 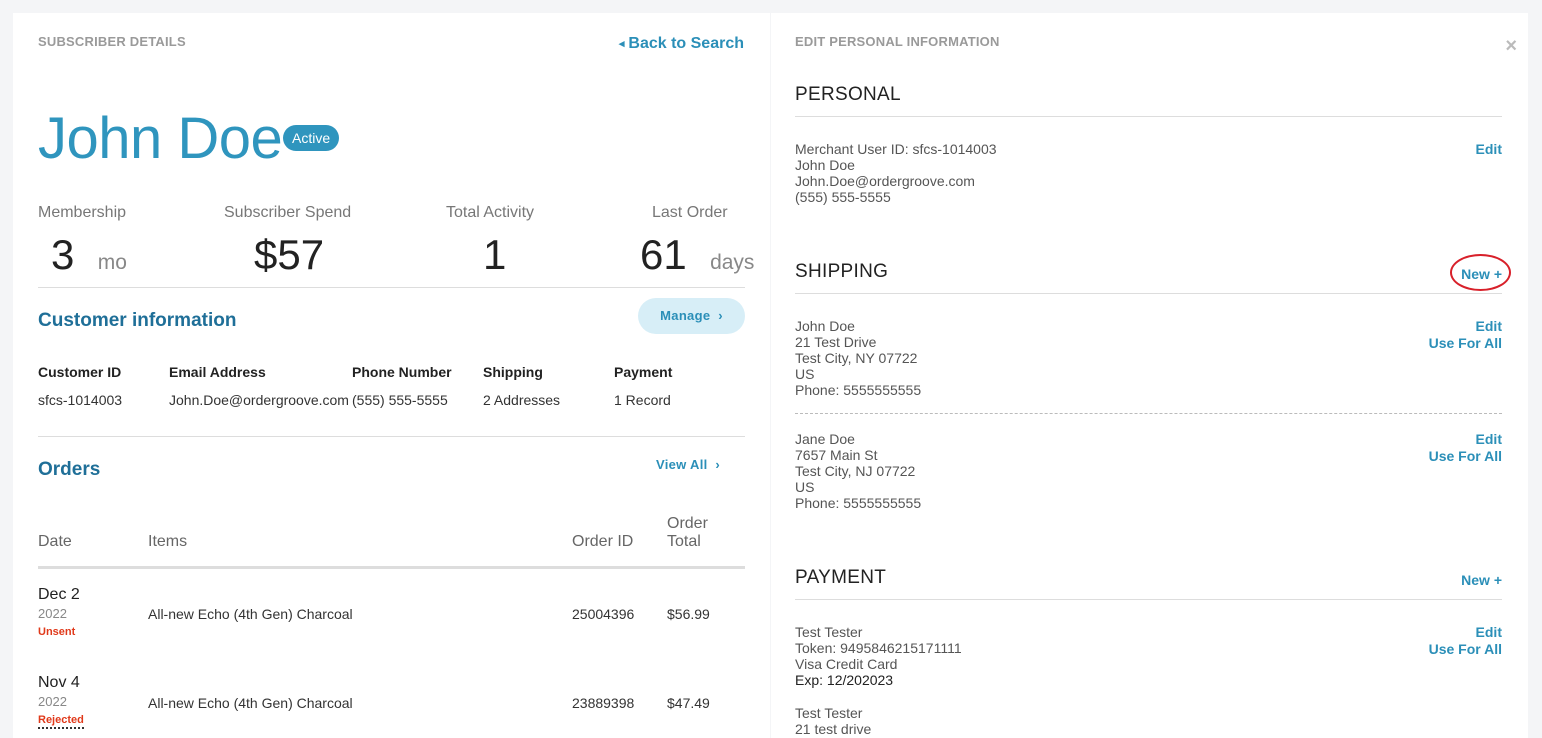 I want to click on personal-email: John.Doe@ordergroove.com, so click(x=885, y=181).